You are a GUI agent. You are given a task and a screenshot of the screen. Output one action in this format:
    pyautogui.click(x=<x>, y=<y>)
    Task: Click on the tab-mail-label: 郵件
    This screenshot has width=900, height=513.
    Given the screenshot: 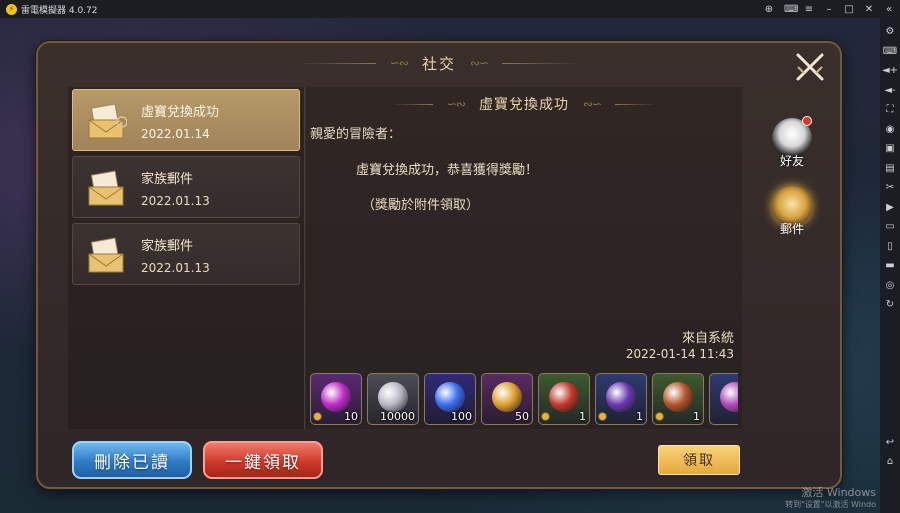 What is the action you would take?
    pyautogui.click(x=791, y=229)
    